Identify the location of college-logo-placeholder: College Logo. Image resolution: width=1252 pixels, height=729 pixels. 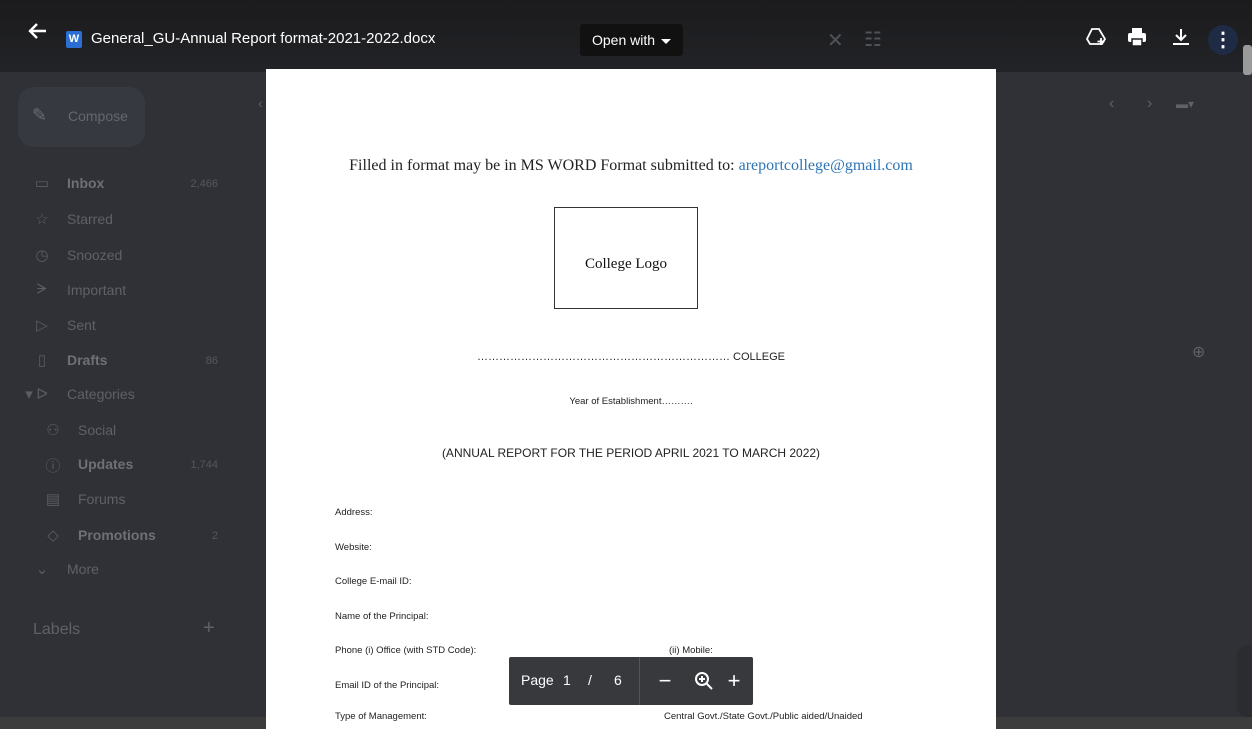
(626, 258).